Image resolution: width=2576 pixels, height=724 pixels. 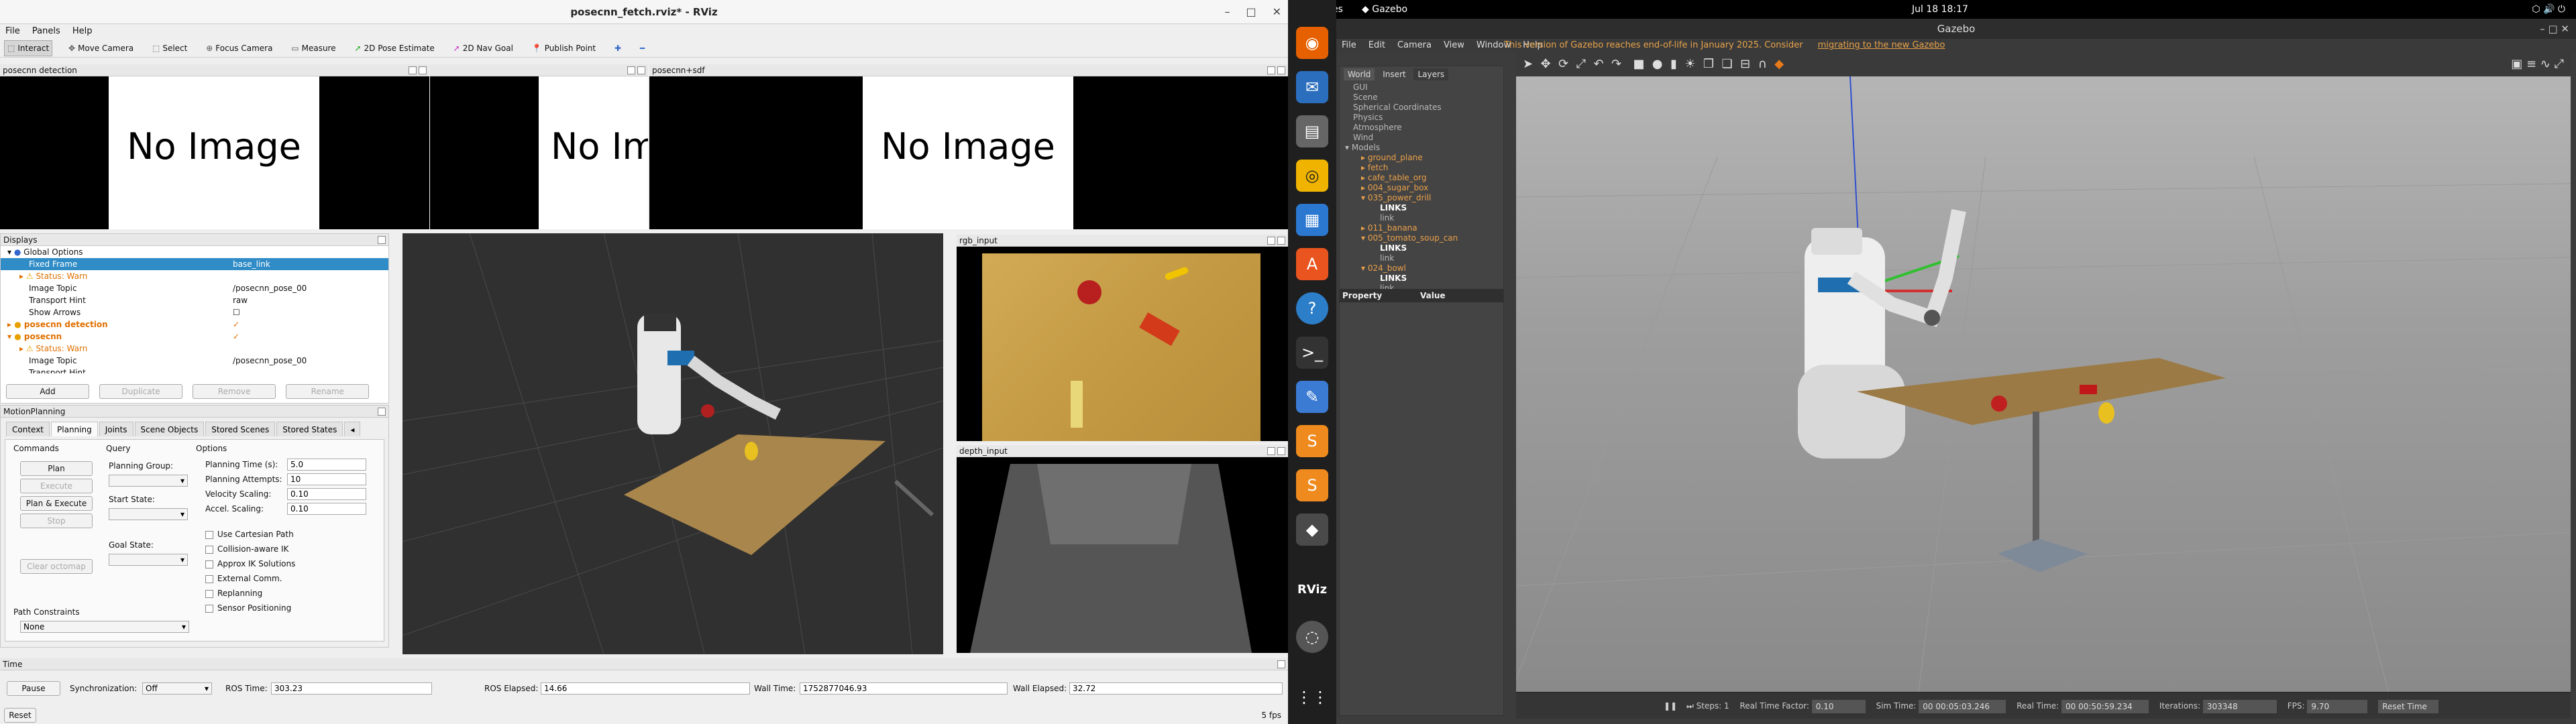 I want to click on show-apps-icon: ⋮⋮, so click(x=1312, y=697).